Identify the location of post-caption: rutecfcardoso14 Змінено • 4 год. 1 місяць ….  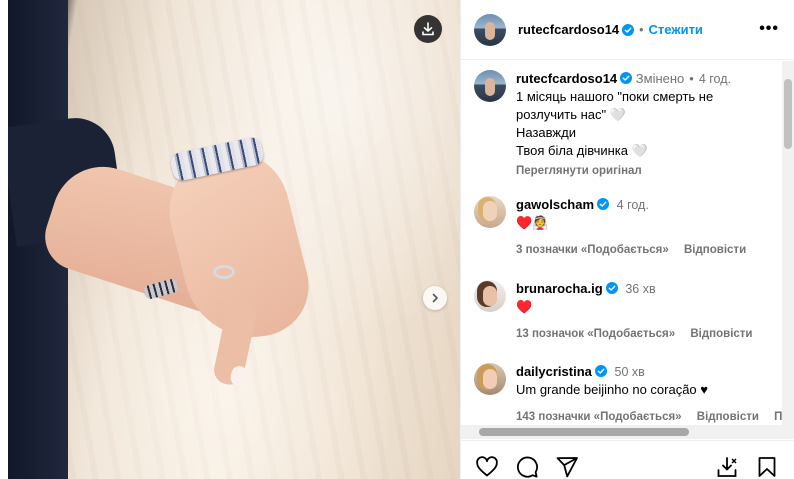
(624, 123).